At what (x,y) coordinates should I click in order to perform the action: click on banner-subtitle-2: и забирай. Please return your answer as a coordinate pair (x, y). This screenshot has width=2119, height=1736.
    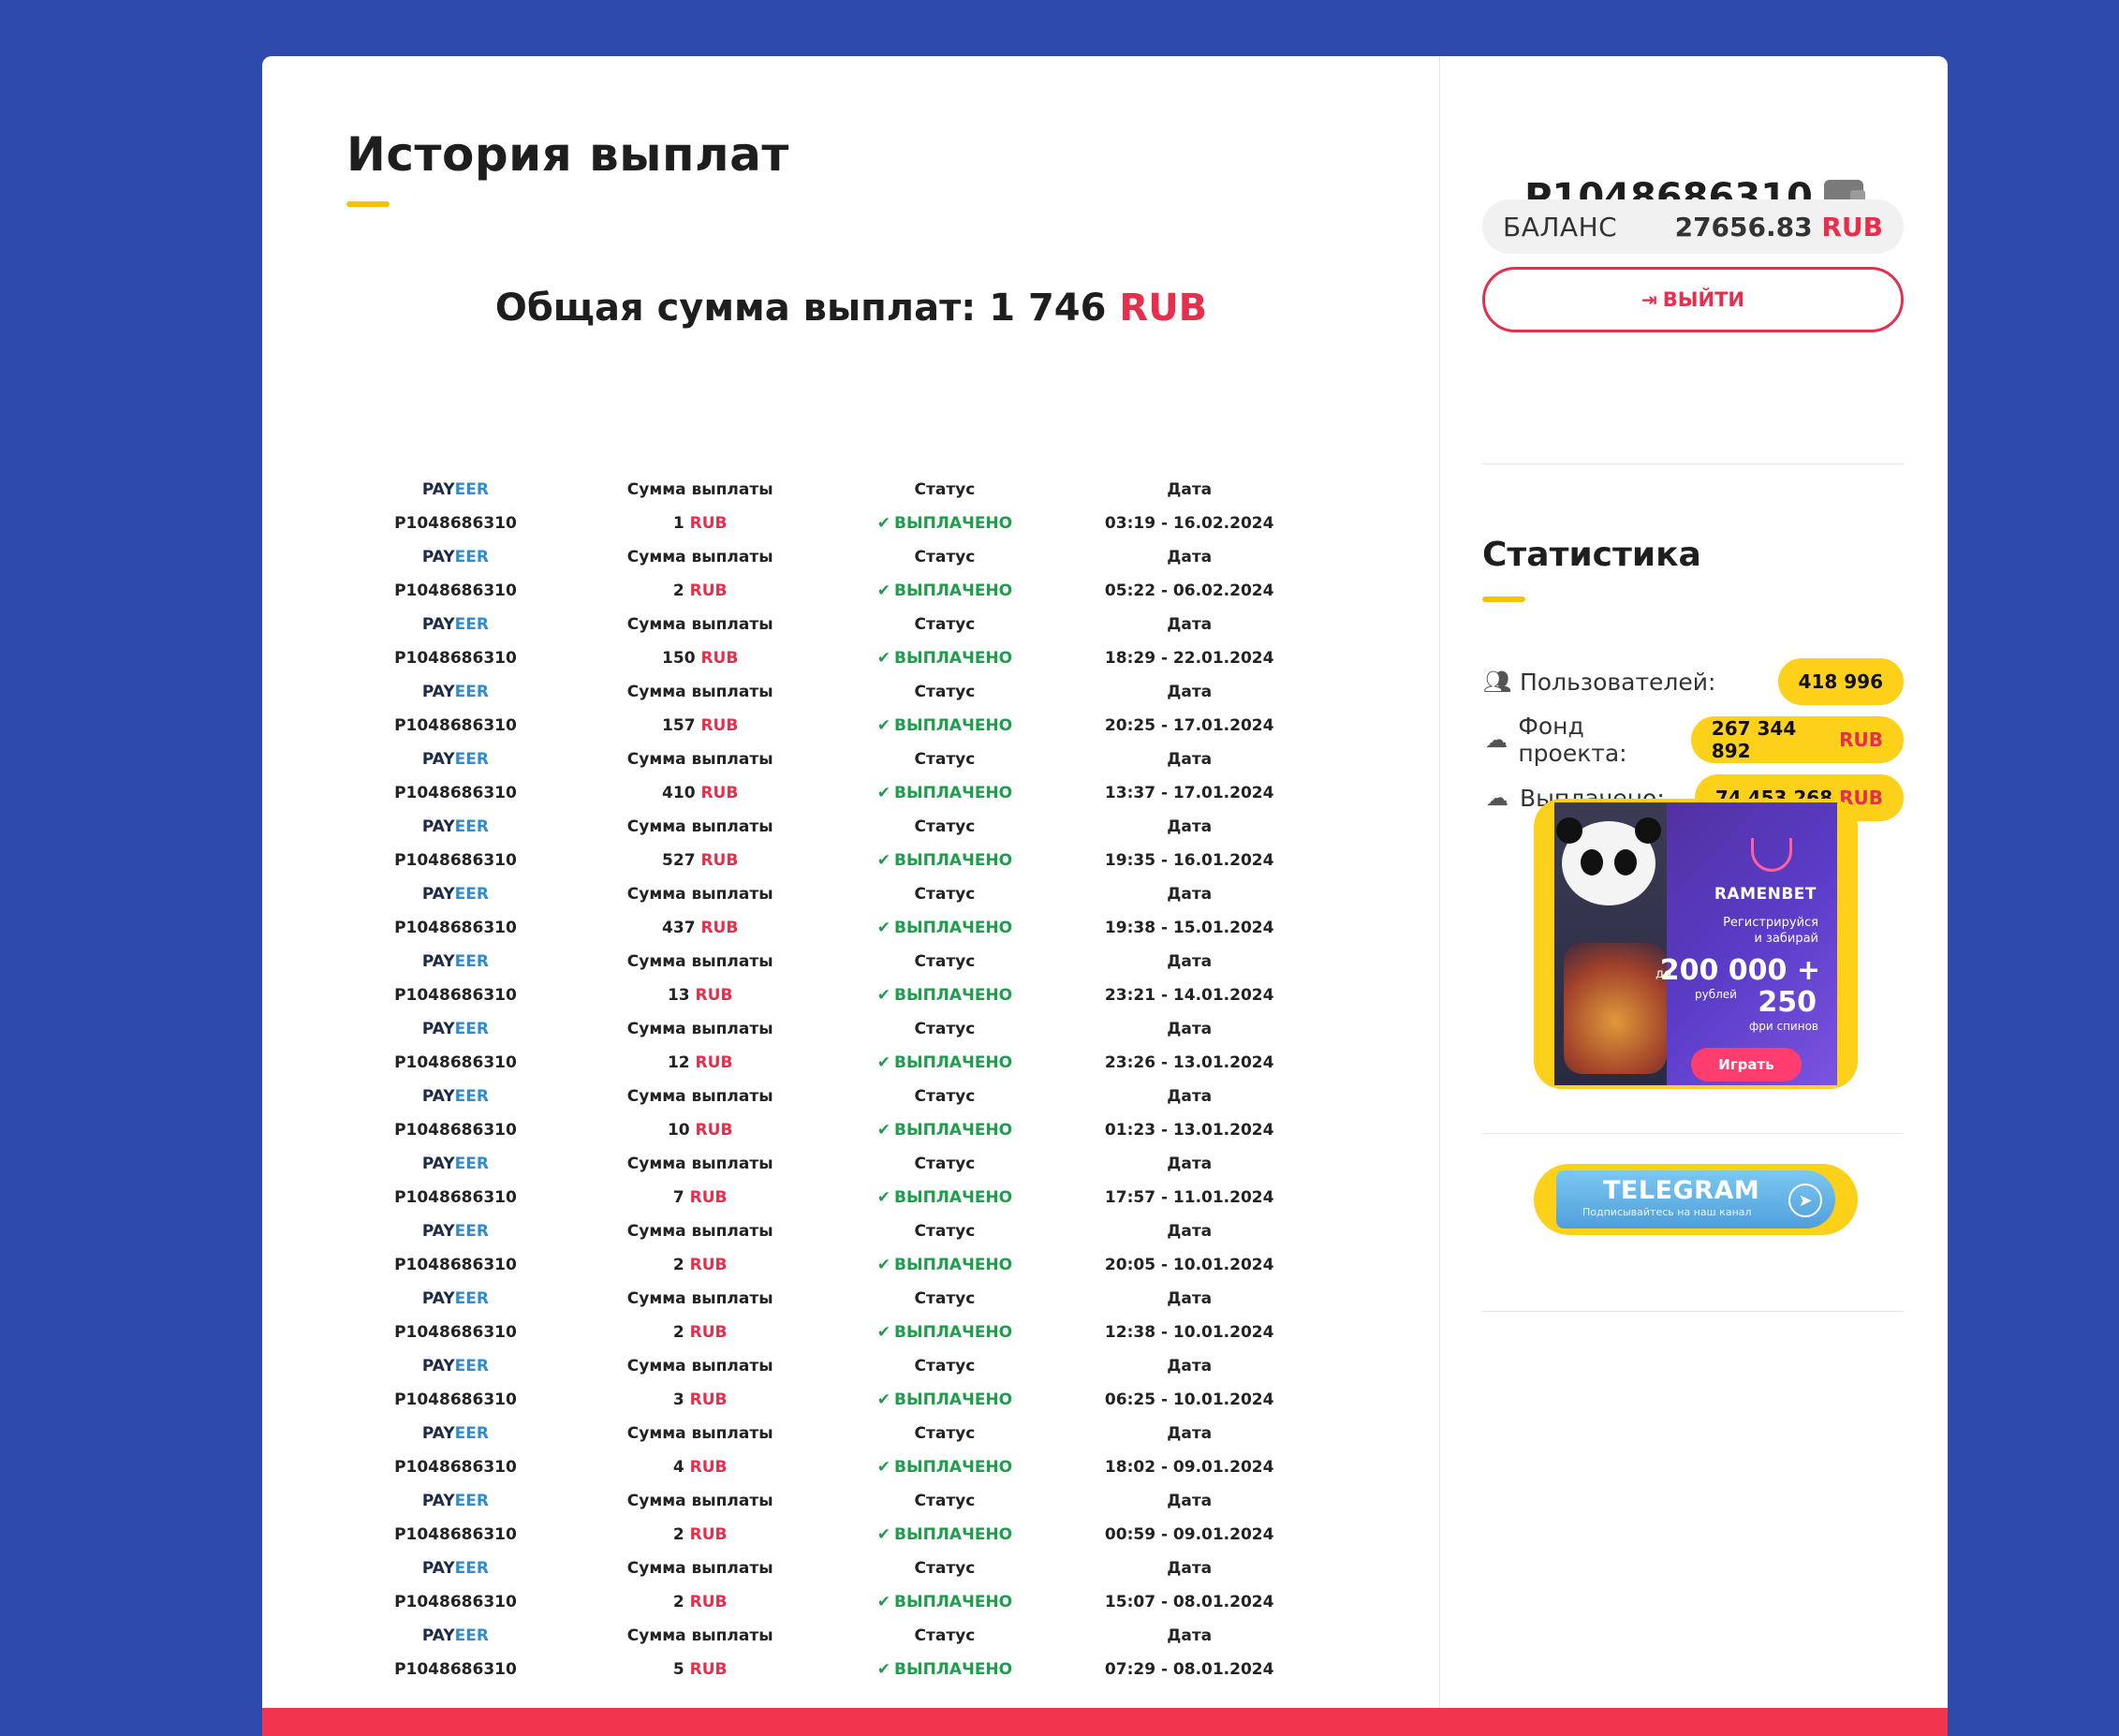
    Looking at the image, I should click on (1786, 939).